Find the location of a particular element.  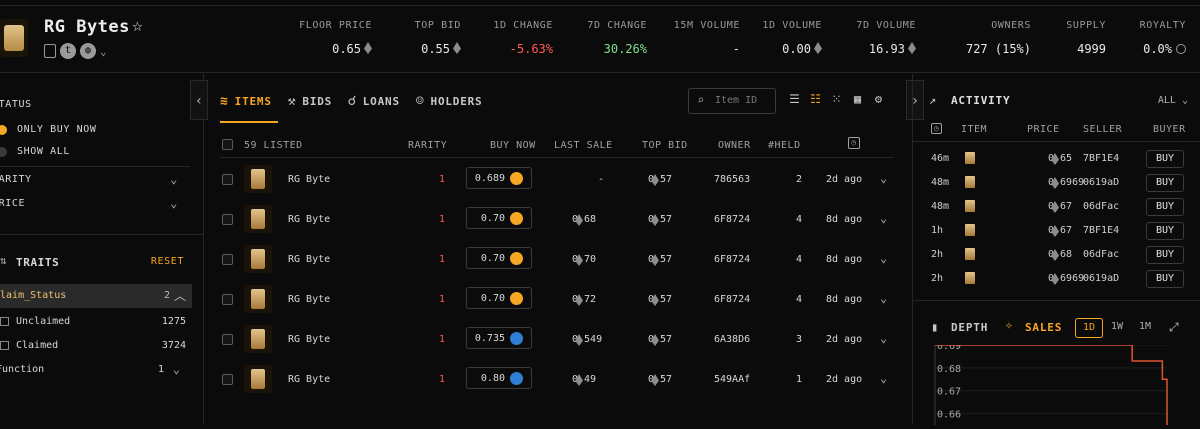

activity-row: 1h 0.67 7BF1E4 BUY is located at coordinates (1056, 231).